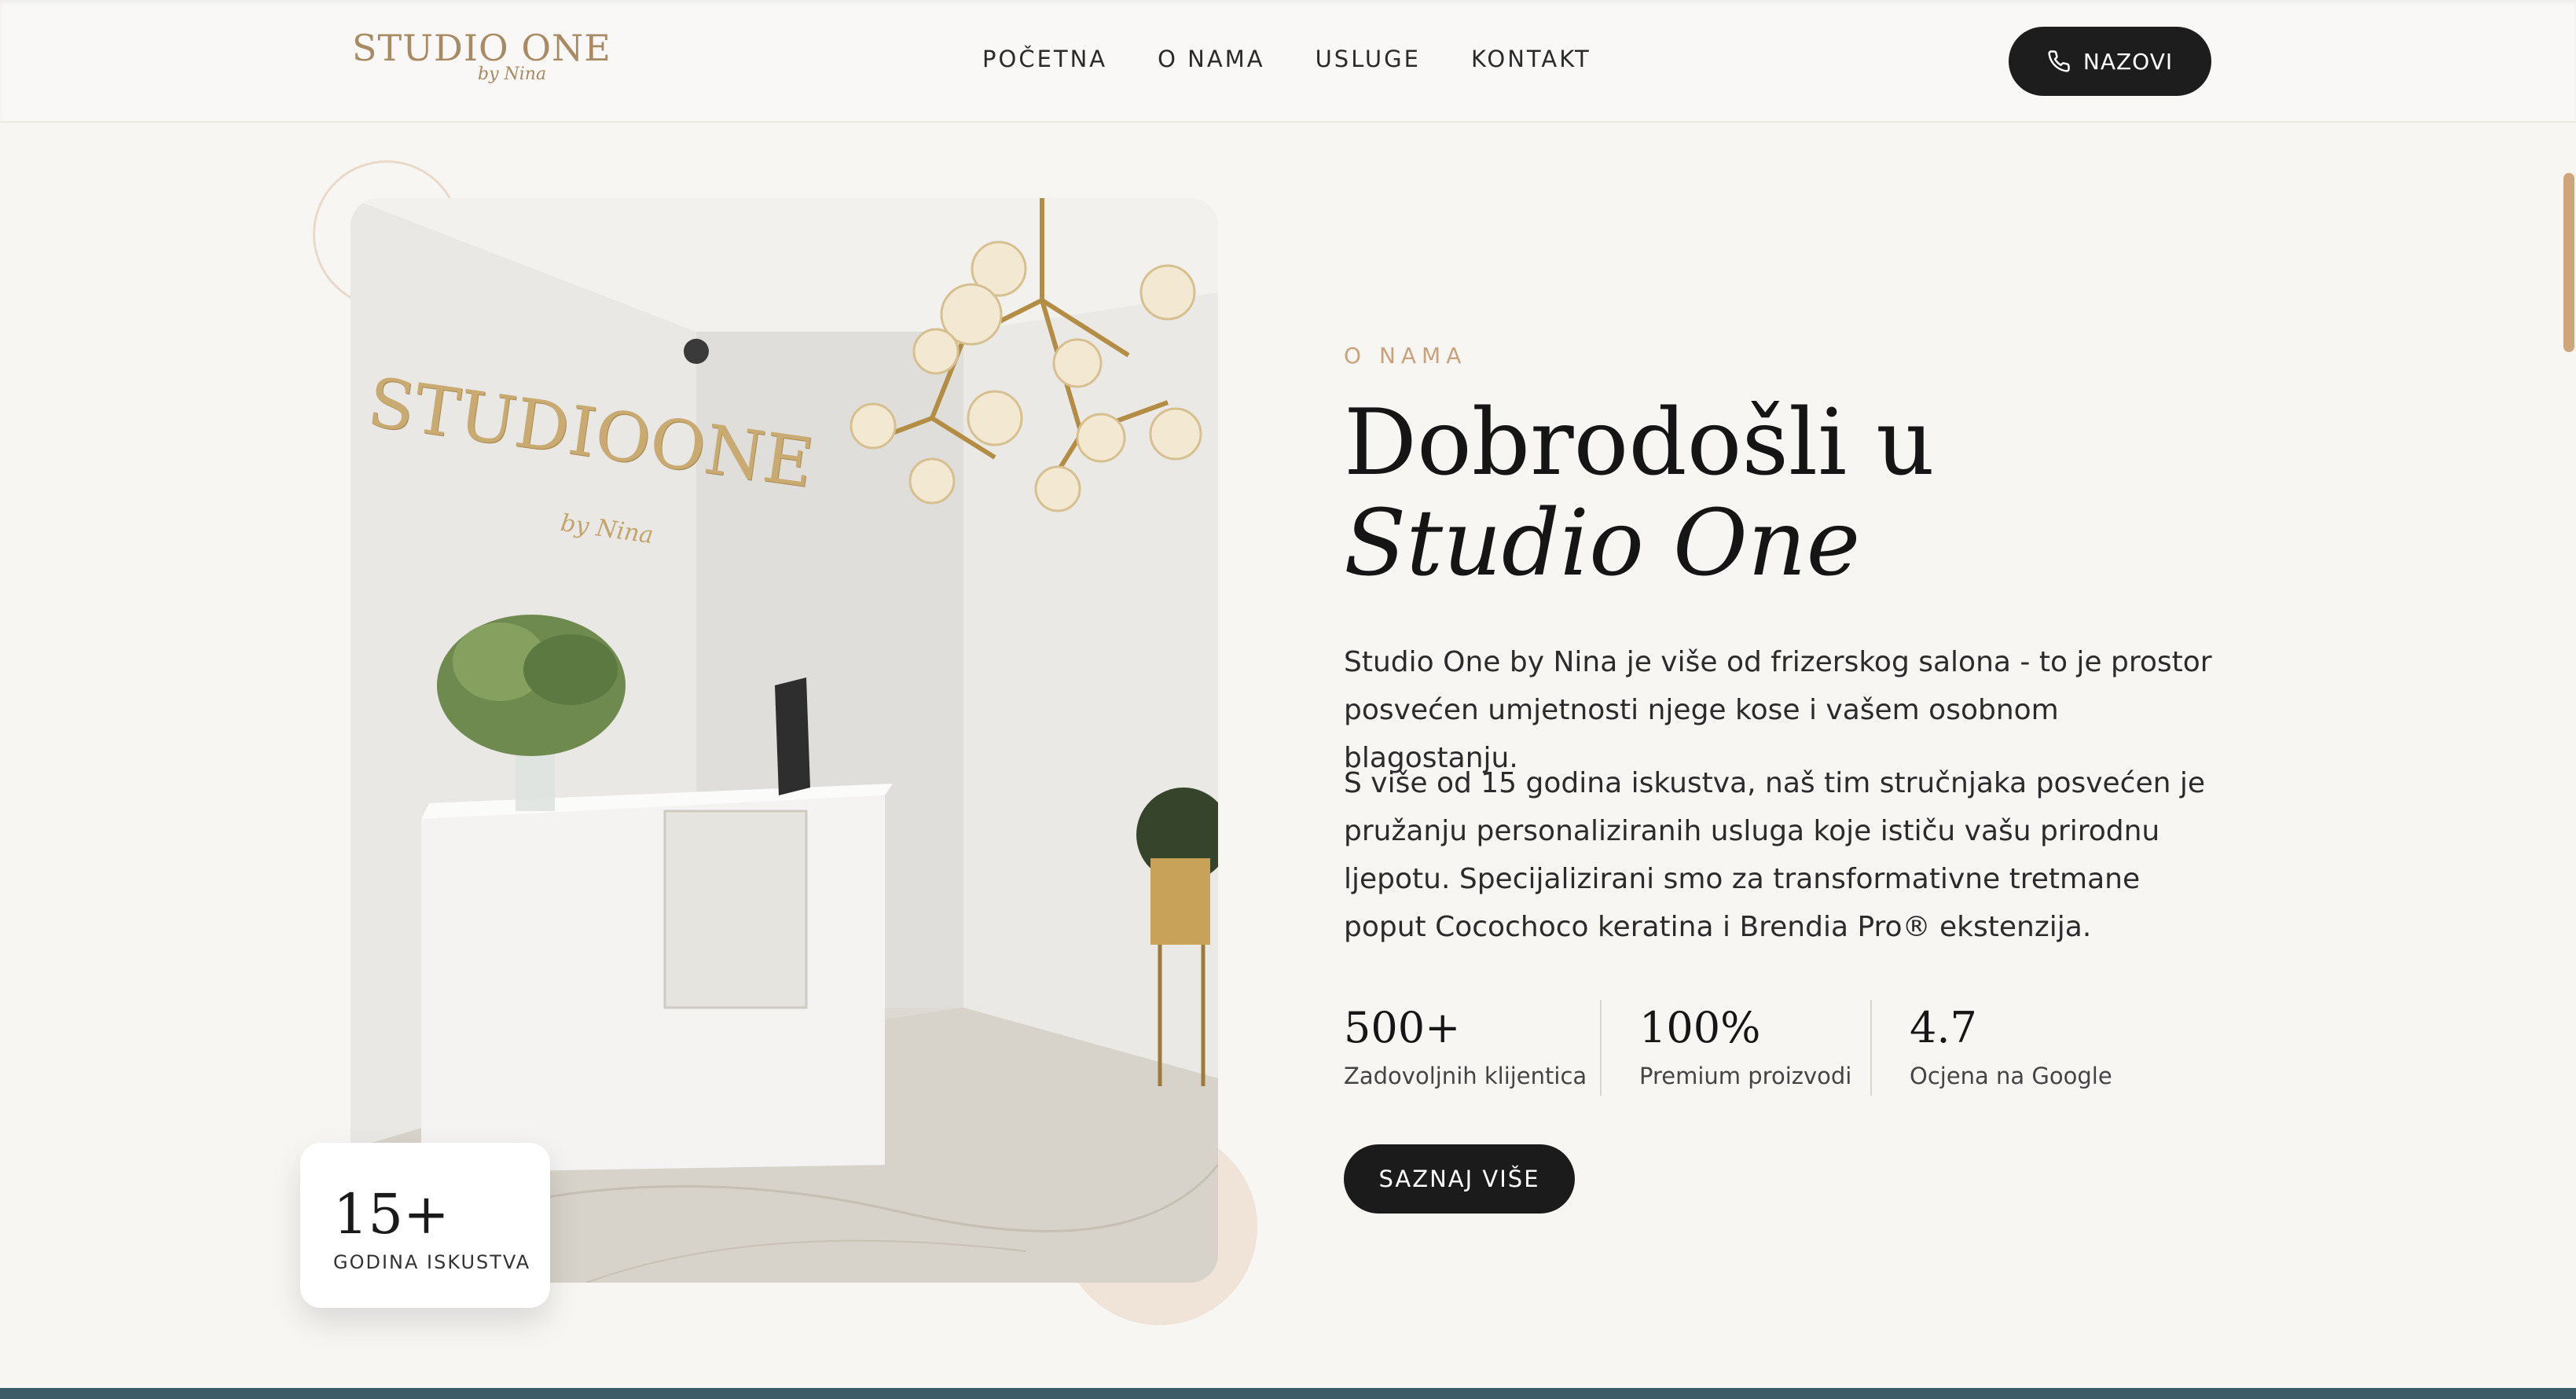  I want to click on experience-badge: 15+ GODINA ISKUSTVA, so click(425, 1225).